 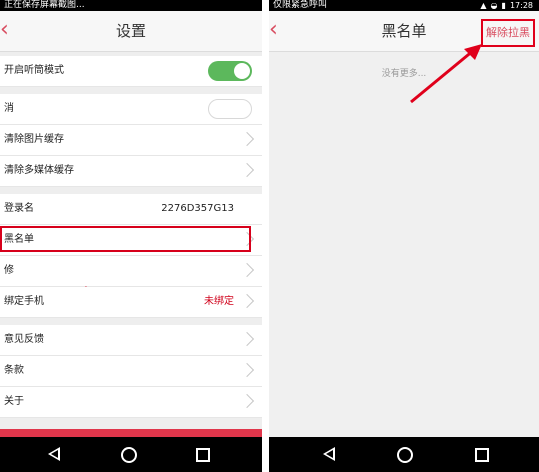 I want to click on battery-icon: ▮, so click(x=503, y=5).